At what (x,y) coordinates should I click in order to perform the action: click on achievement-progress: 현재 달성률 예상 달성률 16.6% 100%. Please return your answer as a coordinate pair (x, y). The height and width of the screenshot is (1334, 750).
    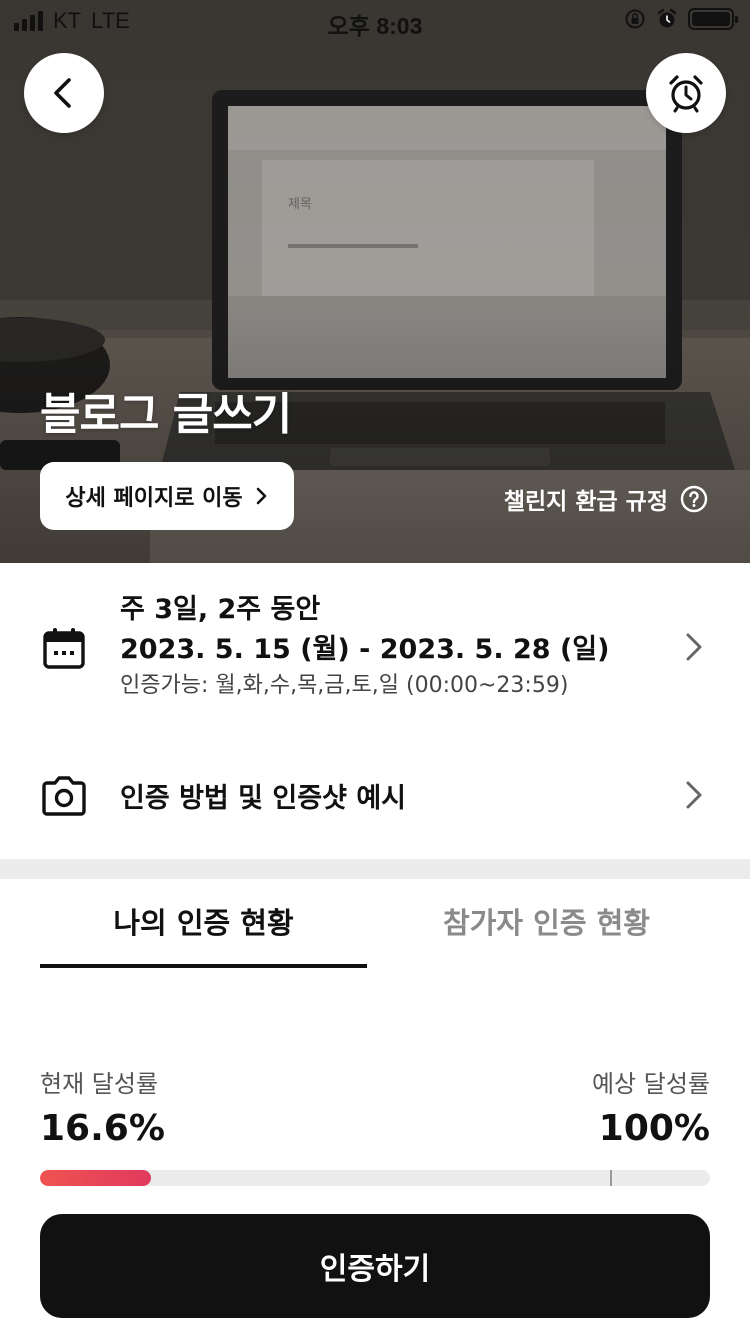
    Looking at the image, I should click on (375, 1127).